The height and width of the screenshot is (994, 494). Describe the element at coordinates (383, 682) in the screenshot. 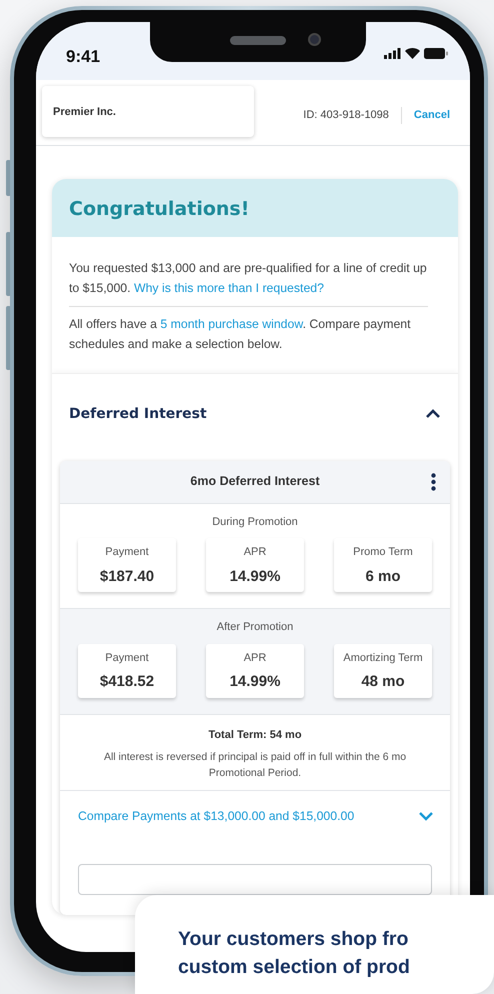

I see `tile-value: 48 mo` at that location.